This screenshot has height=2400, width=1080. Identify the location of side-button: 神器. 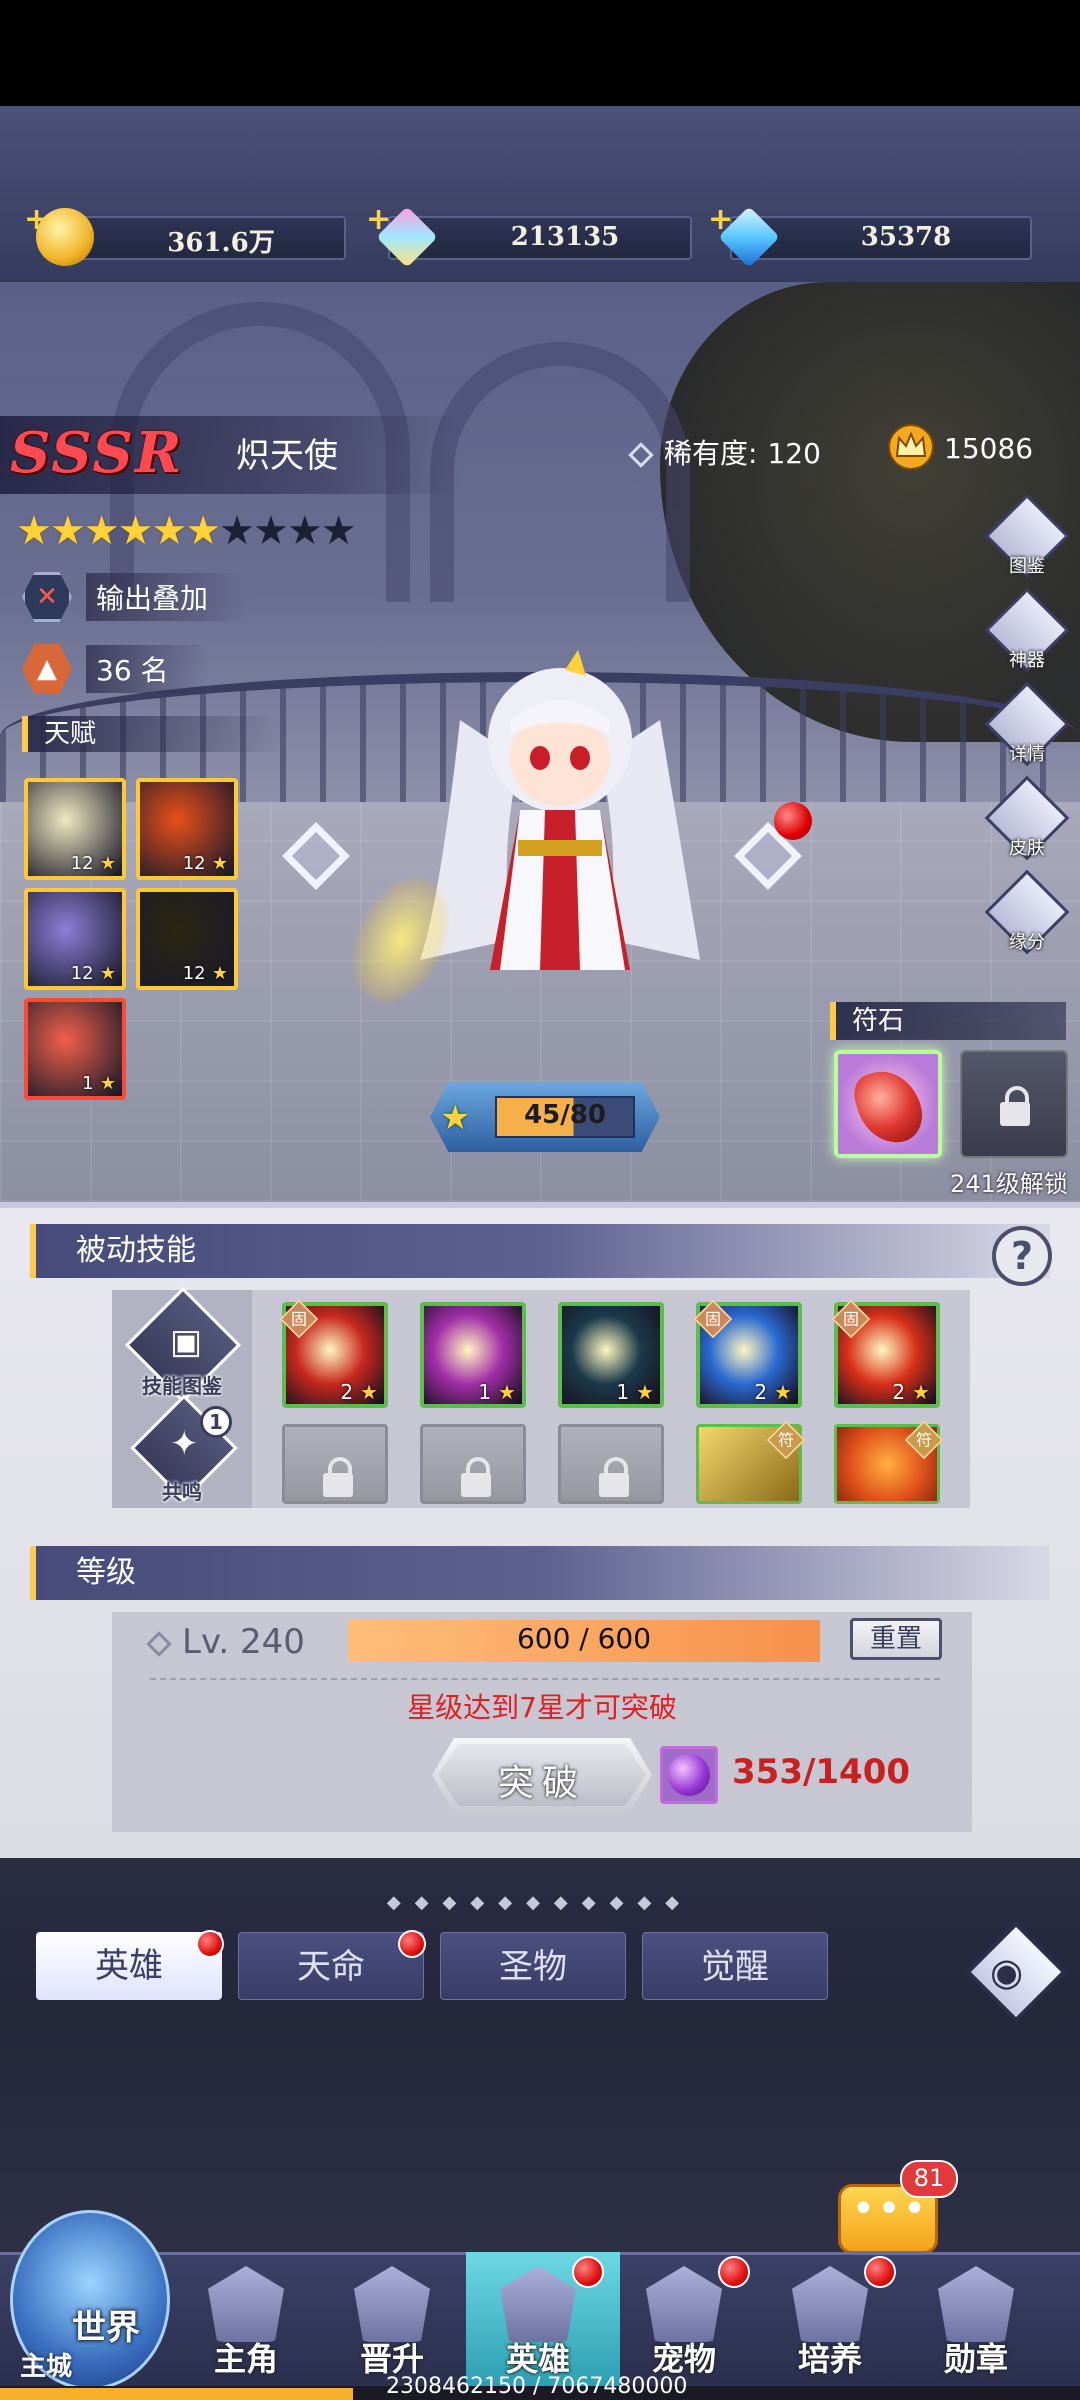
(1027, 633).